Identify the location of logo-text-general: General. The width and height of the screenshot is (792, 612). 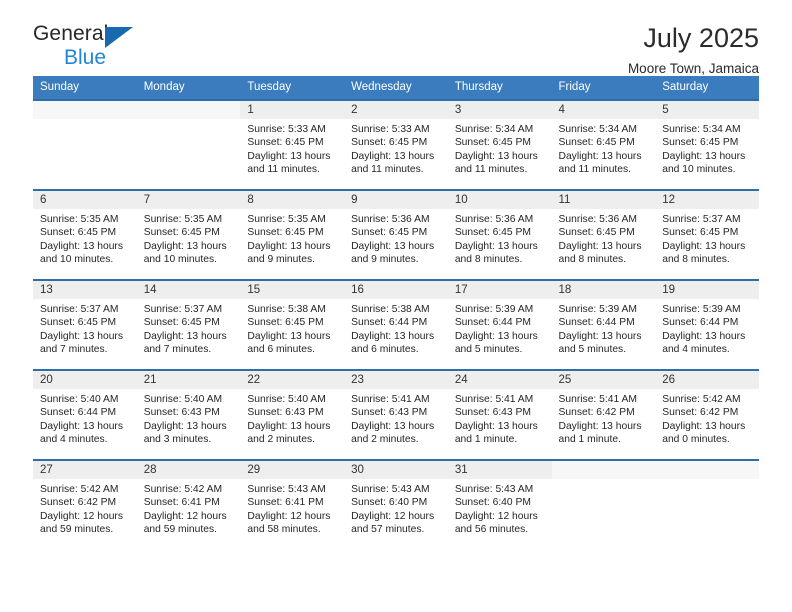
(71, 33).